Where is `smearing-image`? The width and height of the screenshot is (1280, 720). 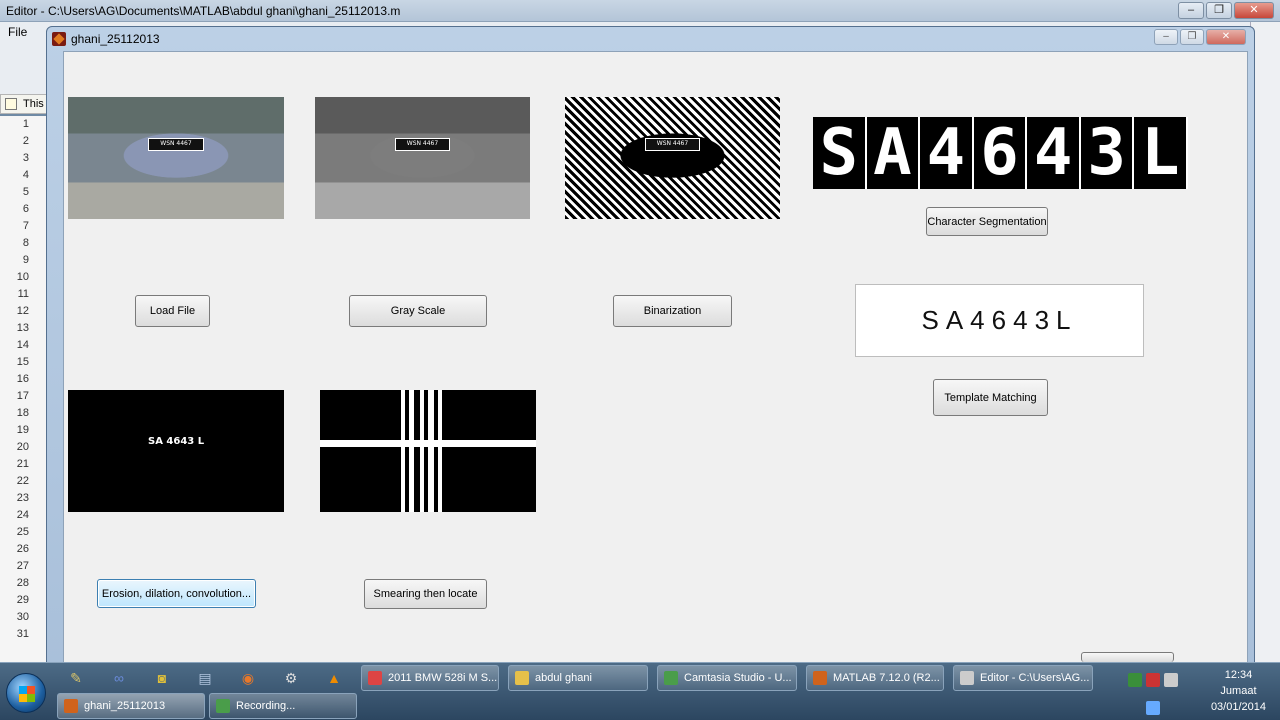 smearing-image is located at coordinates (428, 451).